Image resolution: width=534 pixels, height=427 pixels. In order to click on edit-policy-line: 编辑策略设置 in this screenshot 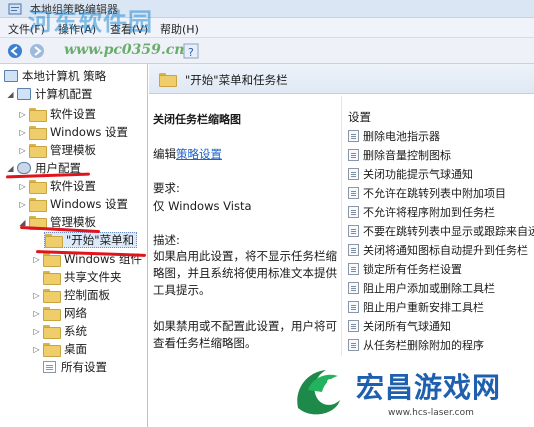, I will do `click(187, 154)`.